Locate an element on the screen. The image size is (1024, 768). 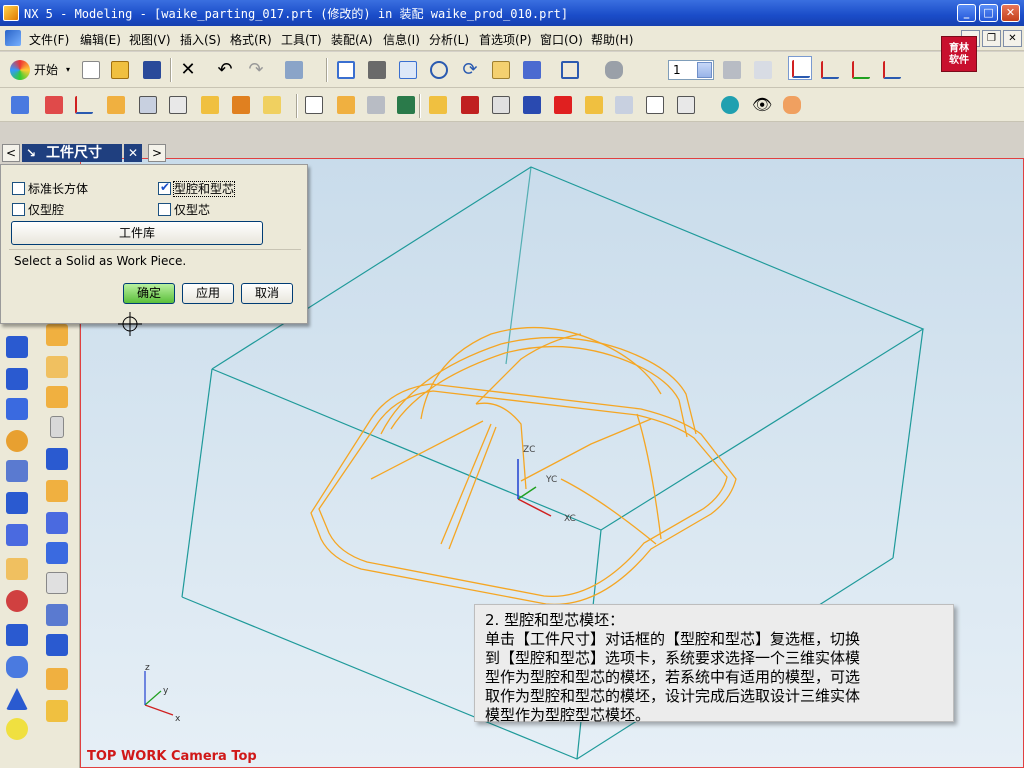
standard-parts-button is located at coordinates (314, 105).